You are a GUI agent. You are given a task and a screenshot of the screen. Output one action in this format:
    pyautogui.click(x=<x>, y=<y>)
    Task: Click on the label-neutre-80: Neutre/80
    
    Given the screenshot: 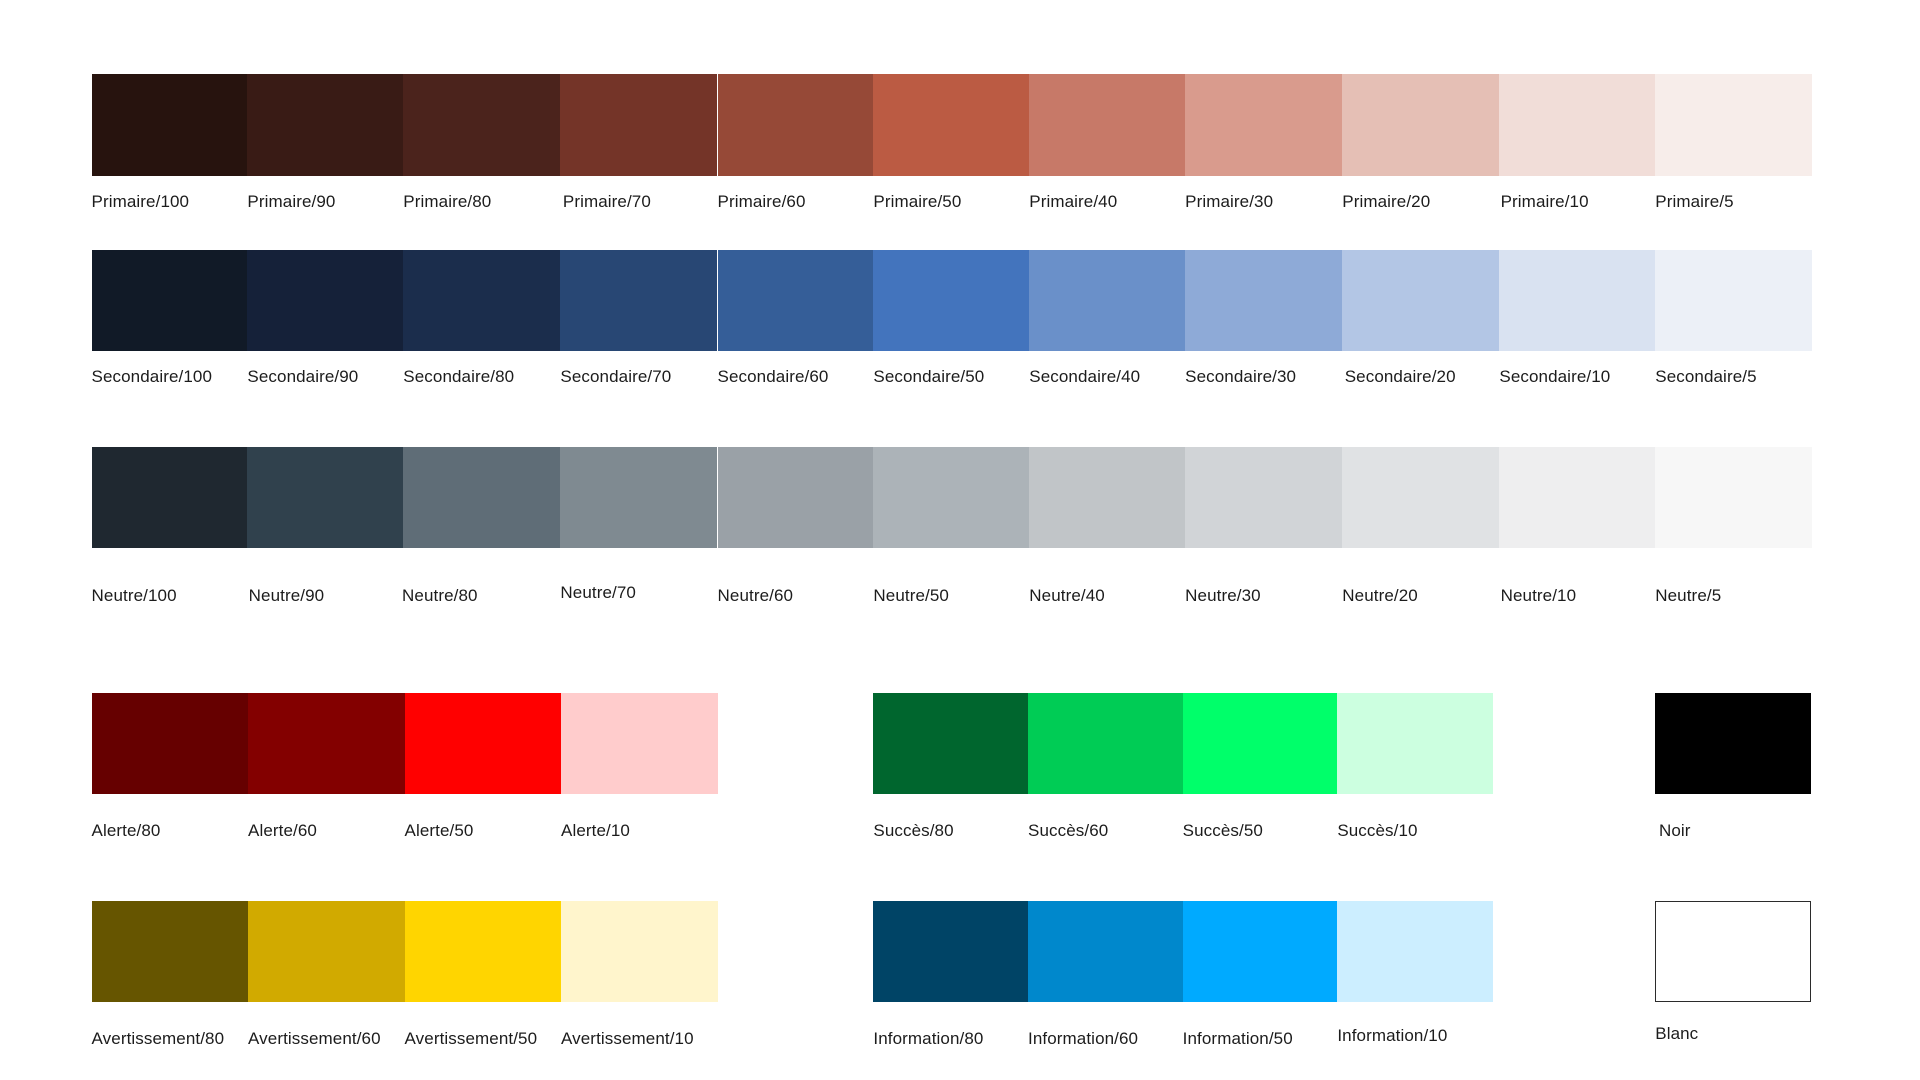 What is the action you would take?
    pyautogui.click(x=440, y=596)
    